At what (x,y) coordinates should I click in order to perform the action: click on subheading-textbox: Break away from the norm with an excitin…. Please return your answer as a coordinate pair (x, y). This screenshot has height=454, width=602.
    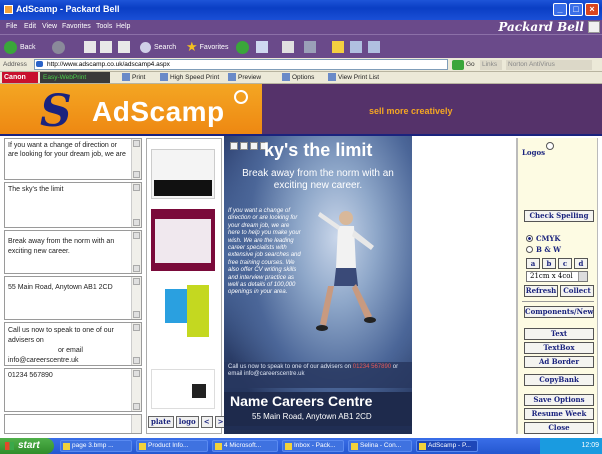
    Looking at the image, I should click on (73, 252).